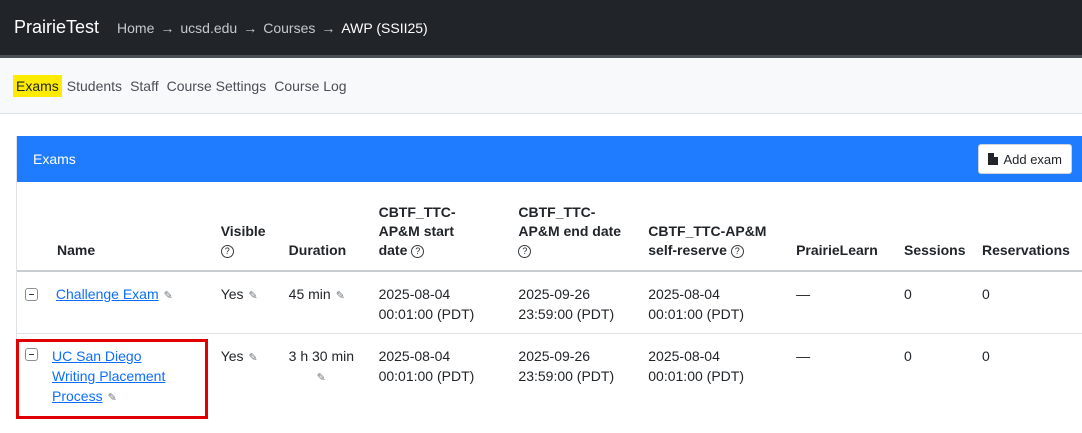  What do you see at coordinates (77, 396) in the screenshot?
I see `exam-link-line: Process` at bounding box center [77, 396].